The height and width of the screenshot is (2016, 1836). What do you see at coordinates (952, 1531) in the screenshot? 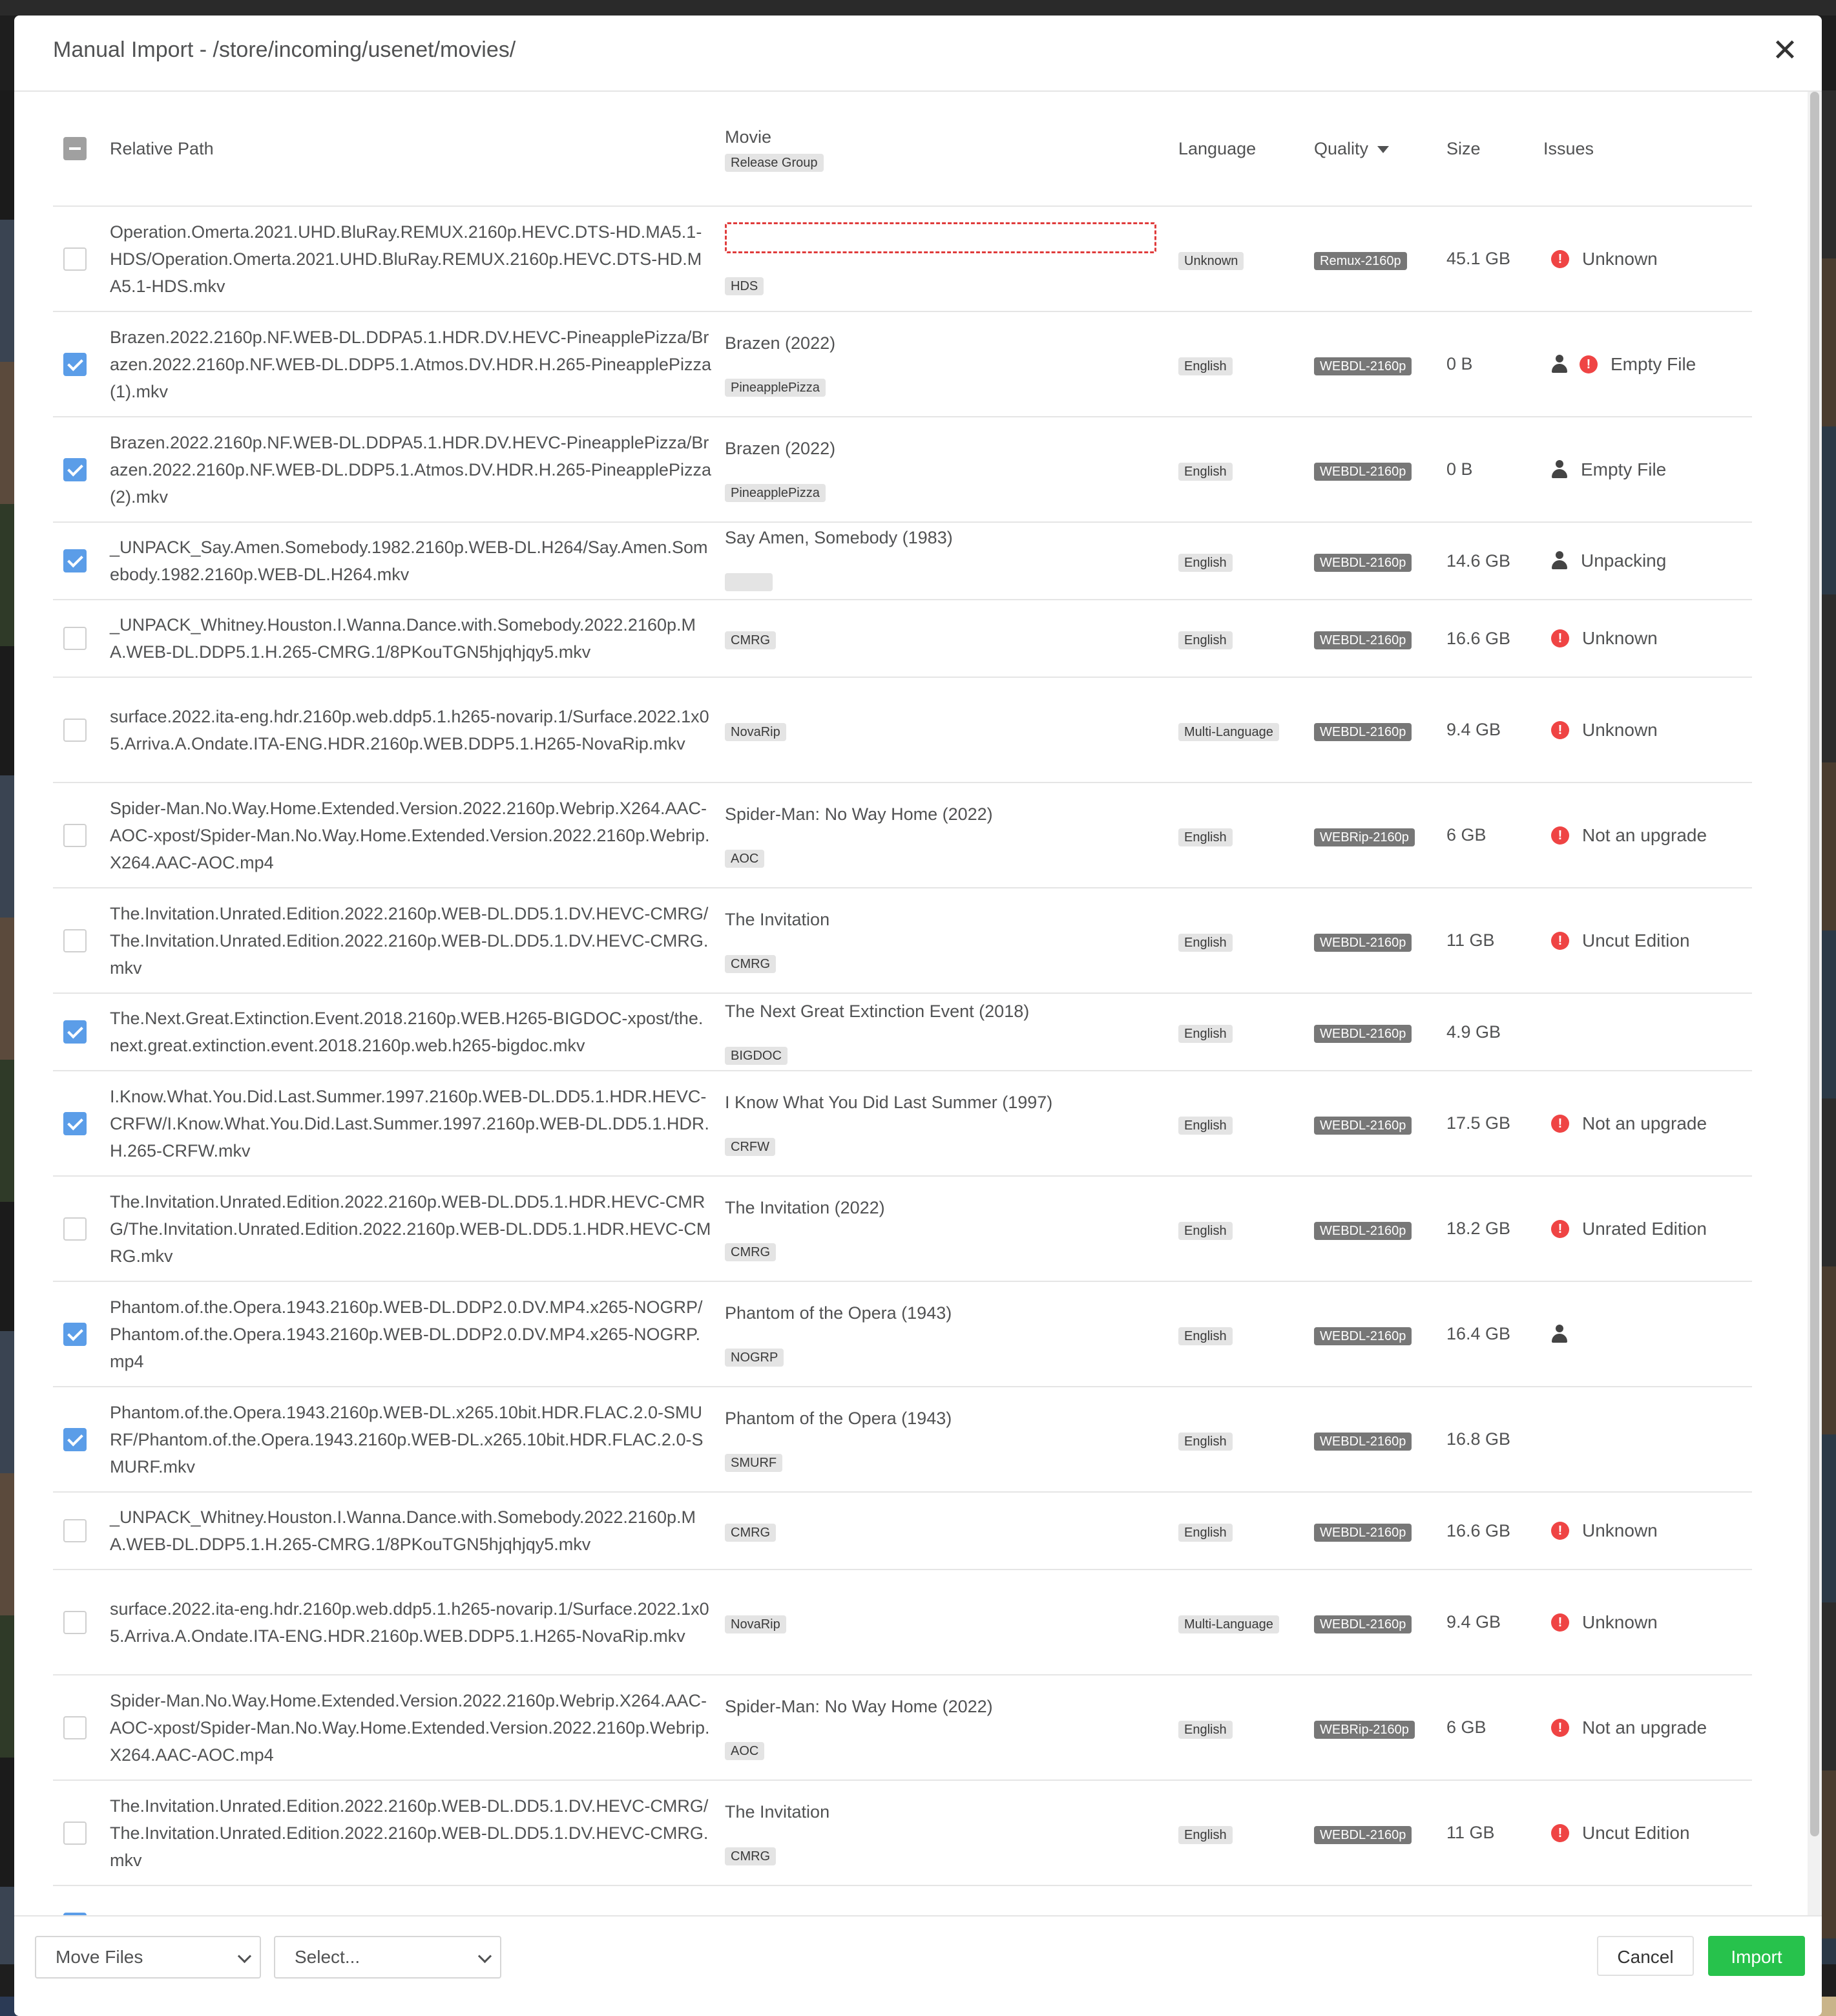
I see `movie-cell: CMRG` at bounding box center [952, 1531].